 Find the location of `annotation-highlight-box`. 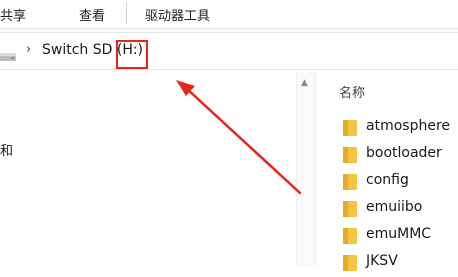

annotation-highlight-box is located at coordinates (132, 54).